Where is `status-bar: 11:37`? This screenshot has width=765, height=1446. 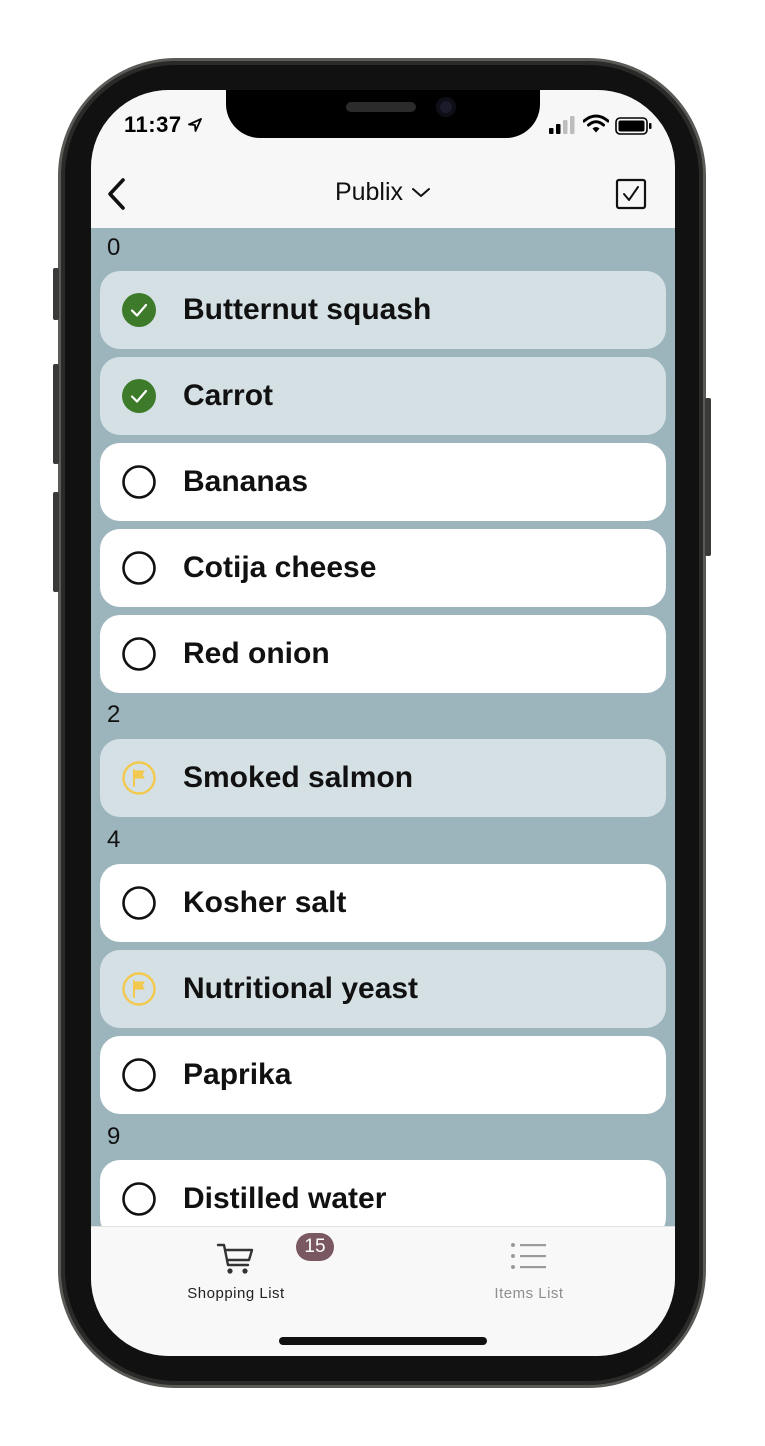 status-bar: 11:37 is located at coordinates (383, 125).